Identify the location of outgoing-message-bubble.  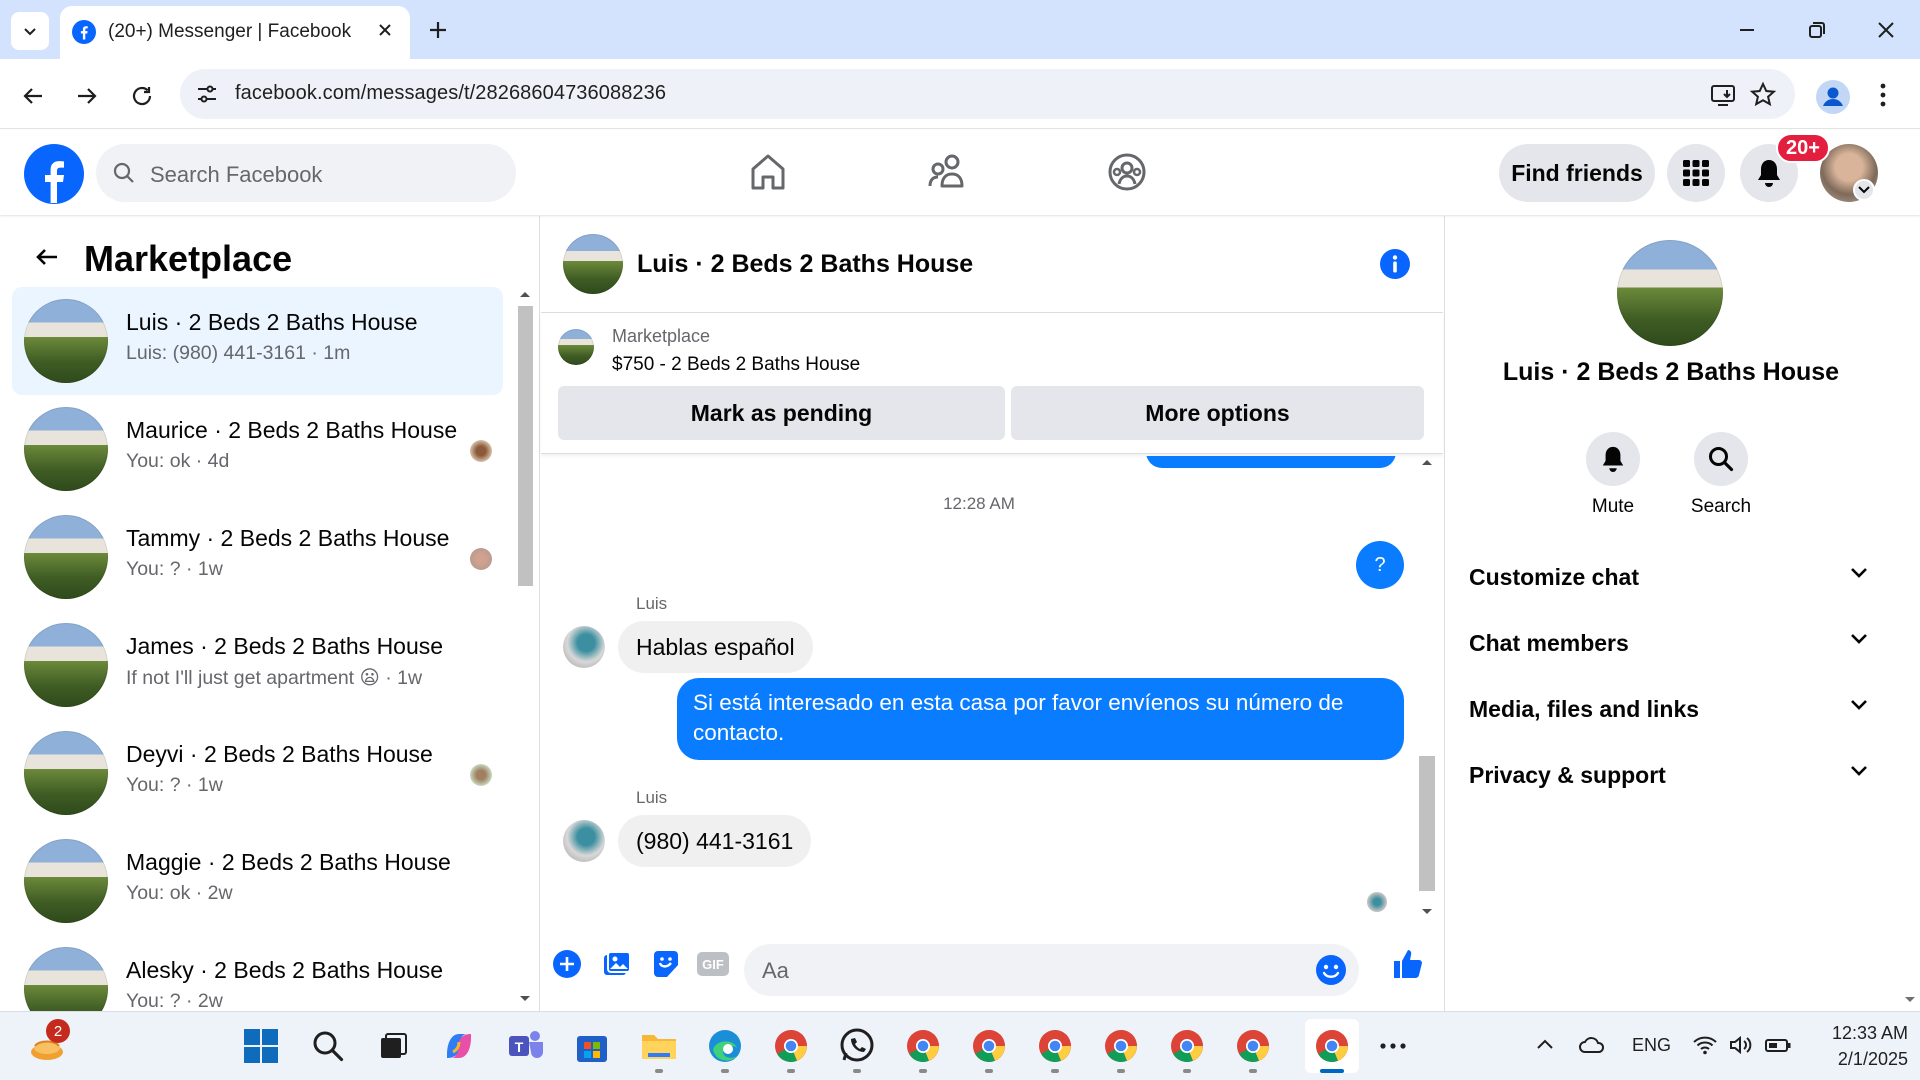
(1271, 462).